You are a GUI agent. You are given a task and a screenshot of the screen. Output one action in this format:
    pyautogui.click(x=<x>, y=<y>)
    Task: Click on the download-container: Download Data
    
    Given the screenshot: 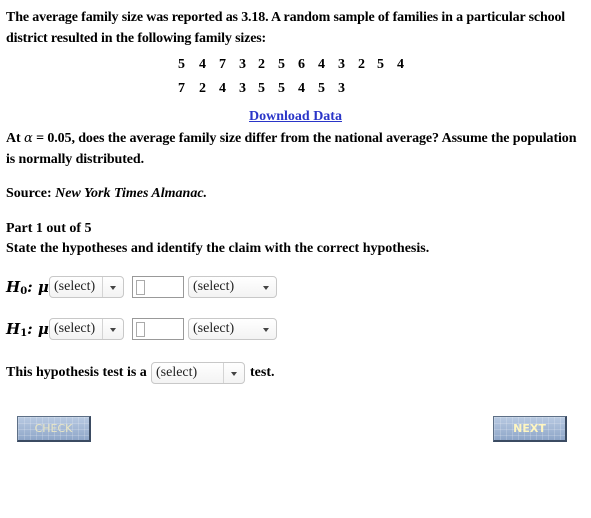 What is the action you would take?
    pyautogui.click(x=295, y=117)
    